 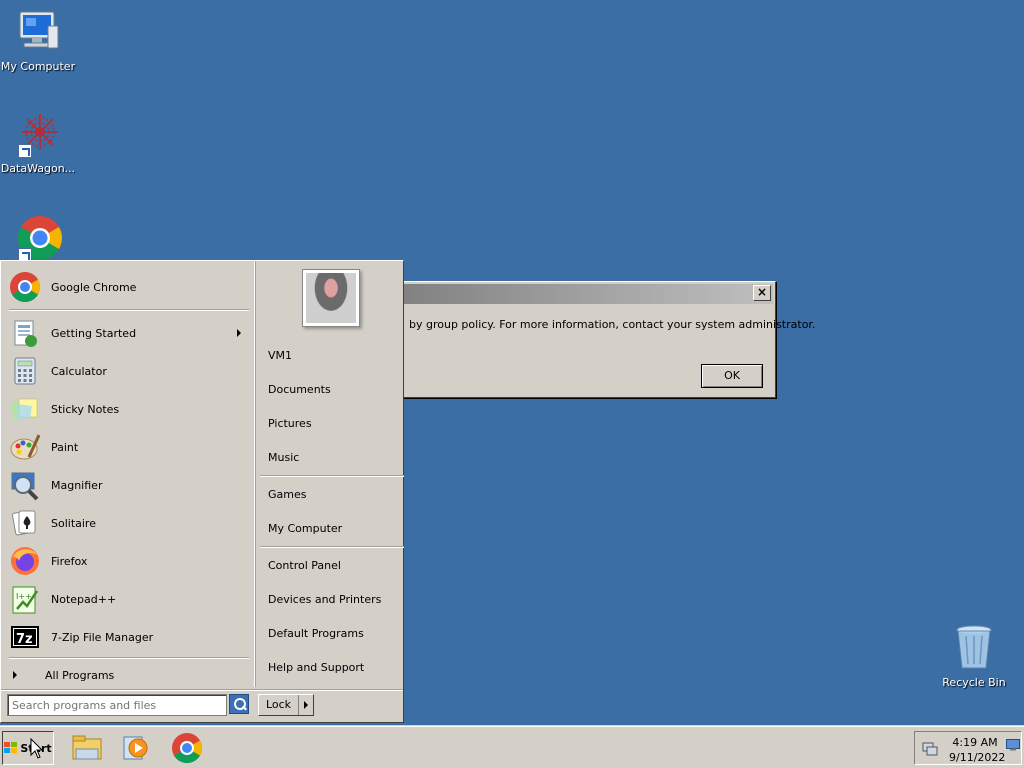 I want to click on start-link-vm1: VM1, so click(x=280, y=355).